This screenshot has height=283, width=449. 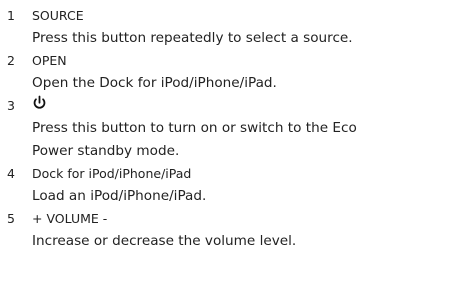 What do you see at coordinates (11, 173) in the screenshot?
I see `item-number: 4` at bounding box center [11, 173].